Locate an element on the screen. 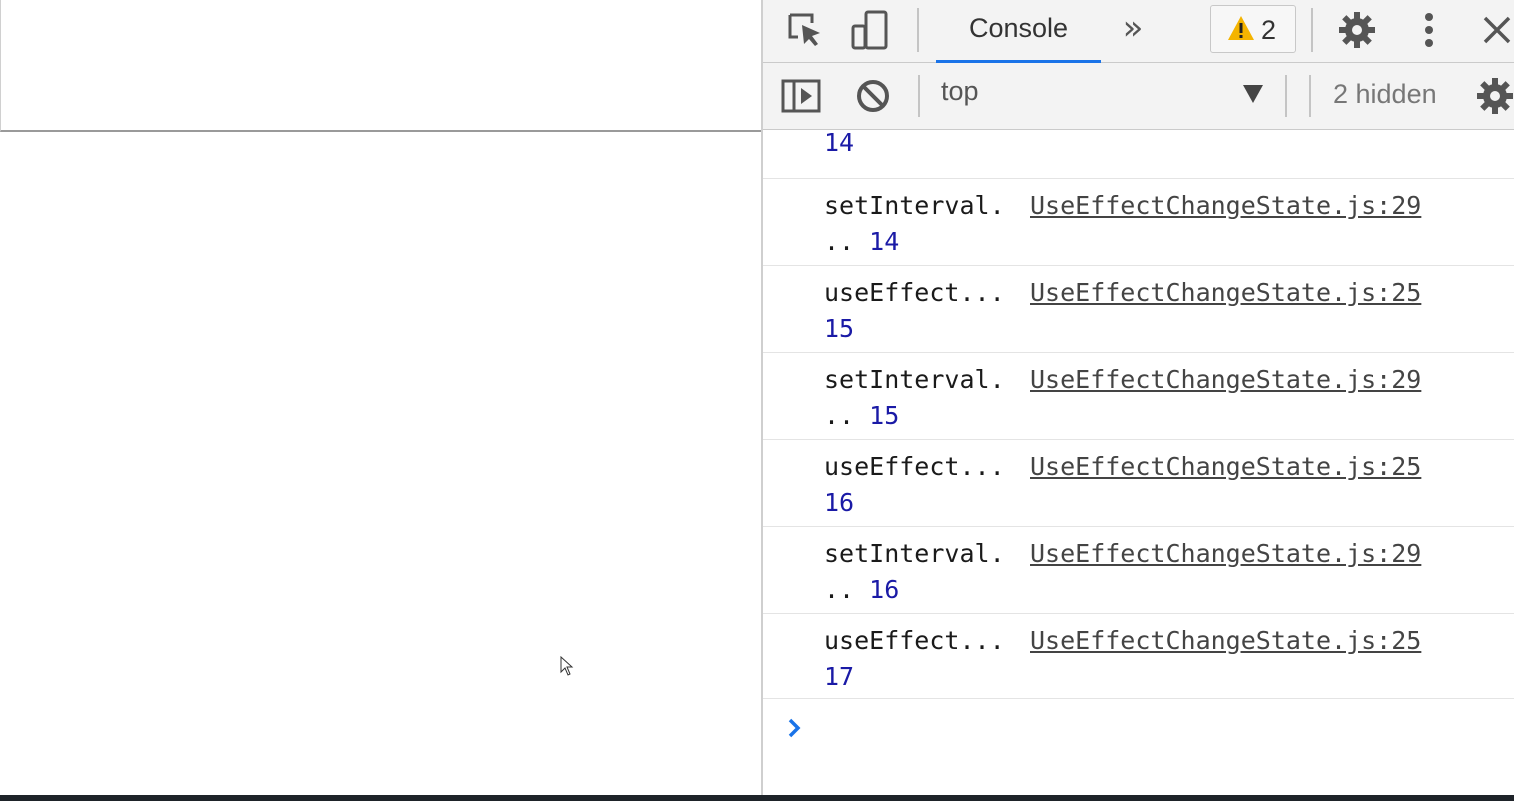 The image size is (1514, 801). tab-console-label: Console is located at coordinates (1018, 28).